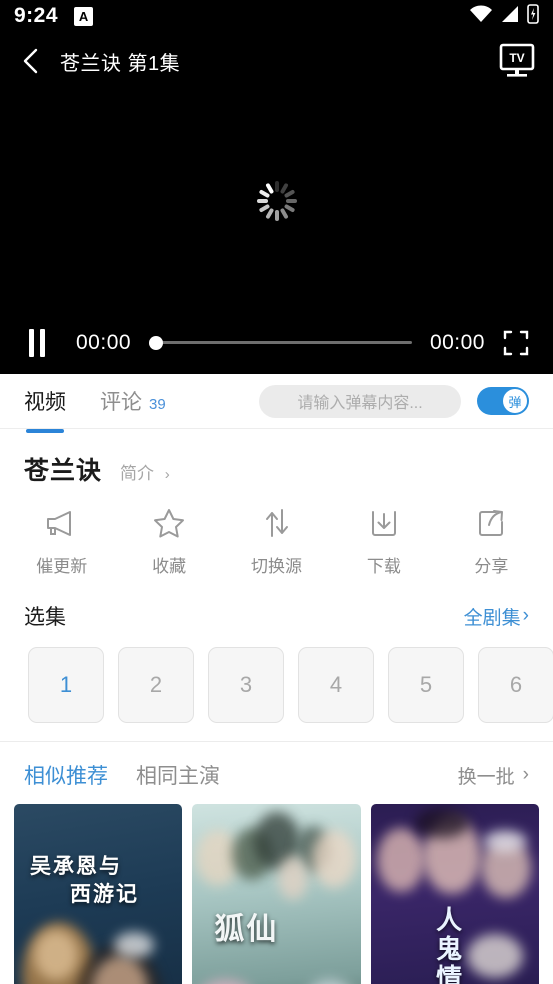 The height and width of the screenshot is (984, 553). I want to click on comments-count: 39, so click(157, 404).